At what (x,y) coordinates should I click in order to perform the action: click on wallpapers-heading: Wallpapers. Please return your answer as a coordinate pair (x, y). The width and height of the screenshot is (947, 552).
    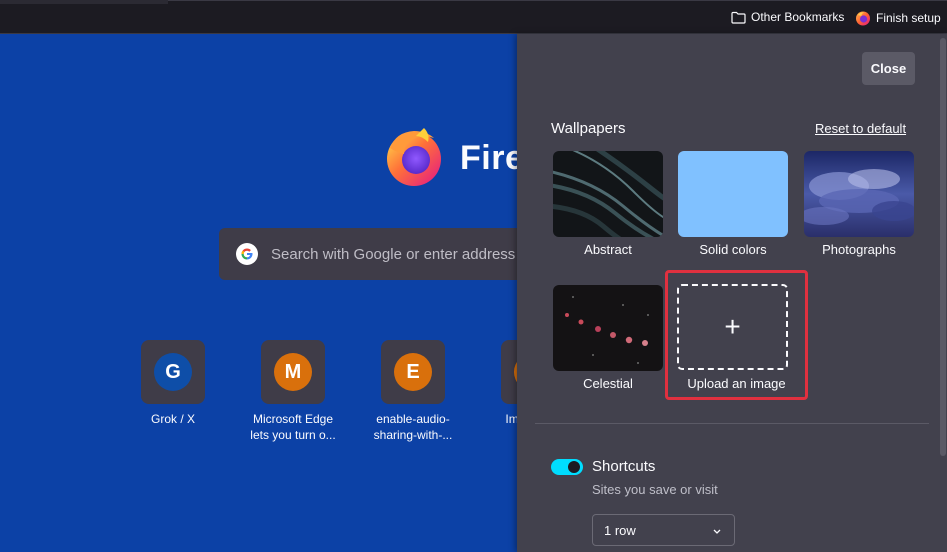
    Looking at the image, I should click on (588, 128).